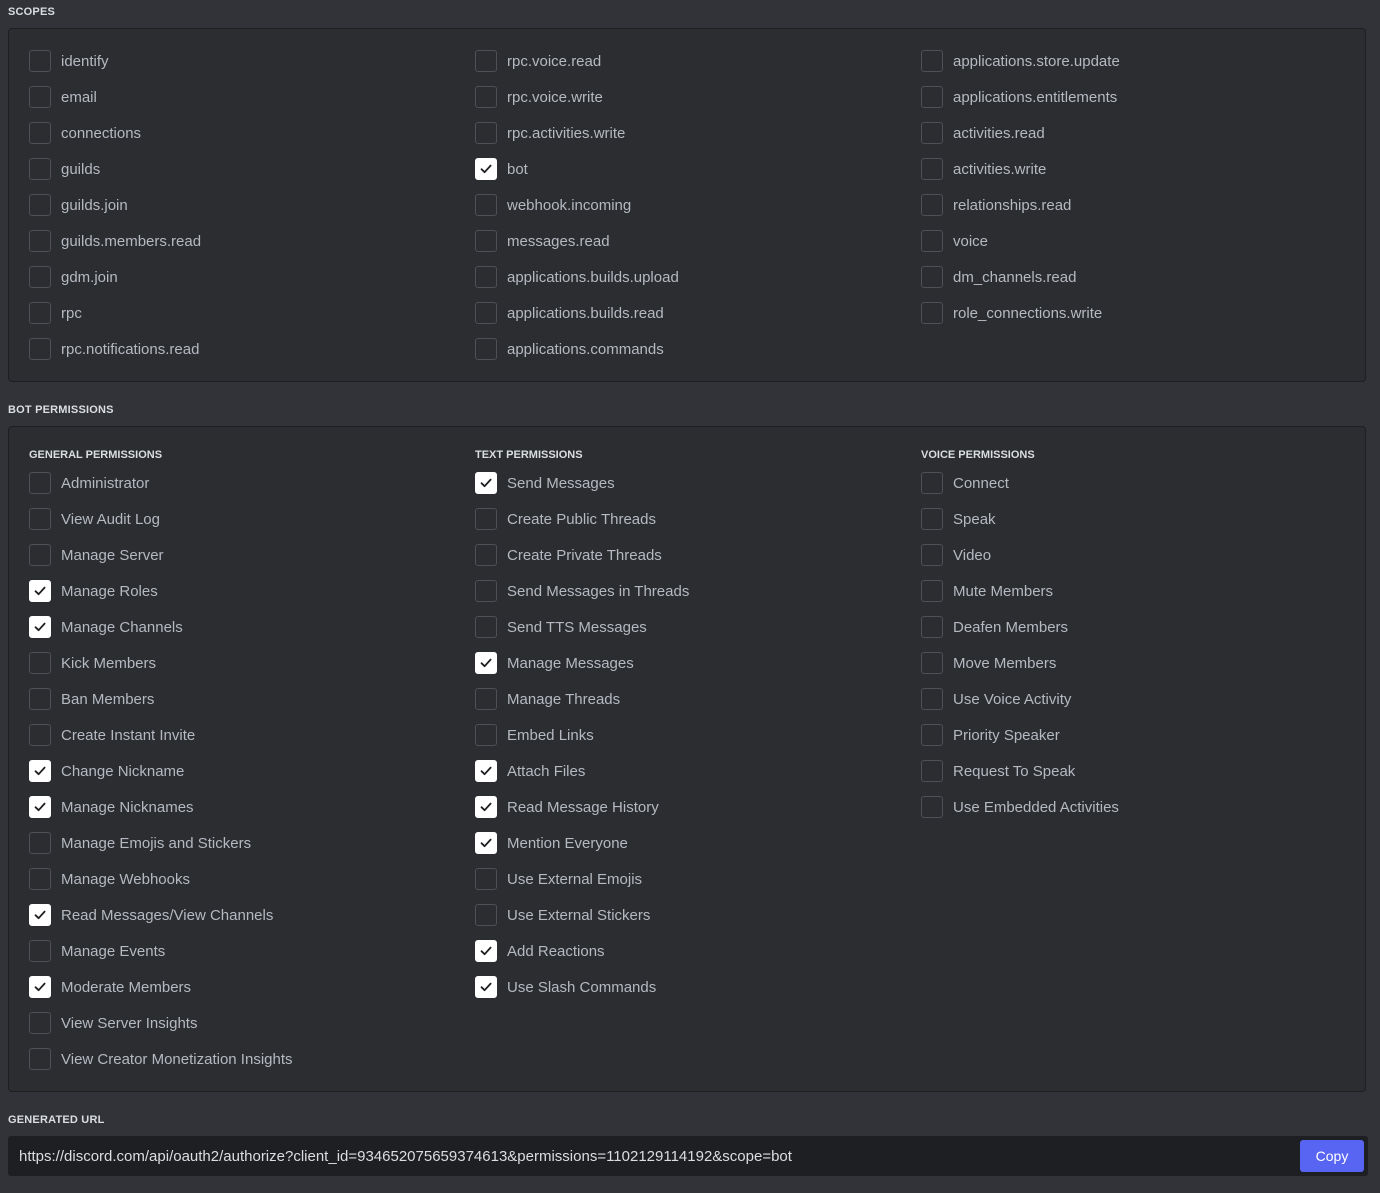 The height and width of the screenshot is (1193, 1380). What do you see at coordinates (1019, 97) in the screenshot?
I see `checkbox-applications-entitlements: applications.entitlements` at bounding box center [1019, 97].